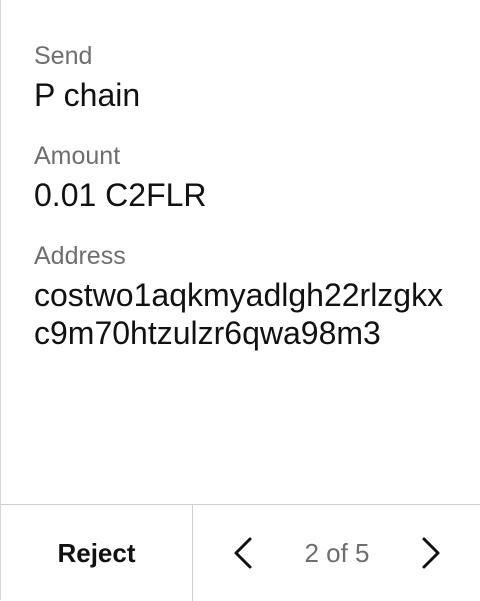  I want to click on send-field: Send P chain, so click(247, 77).